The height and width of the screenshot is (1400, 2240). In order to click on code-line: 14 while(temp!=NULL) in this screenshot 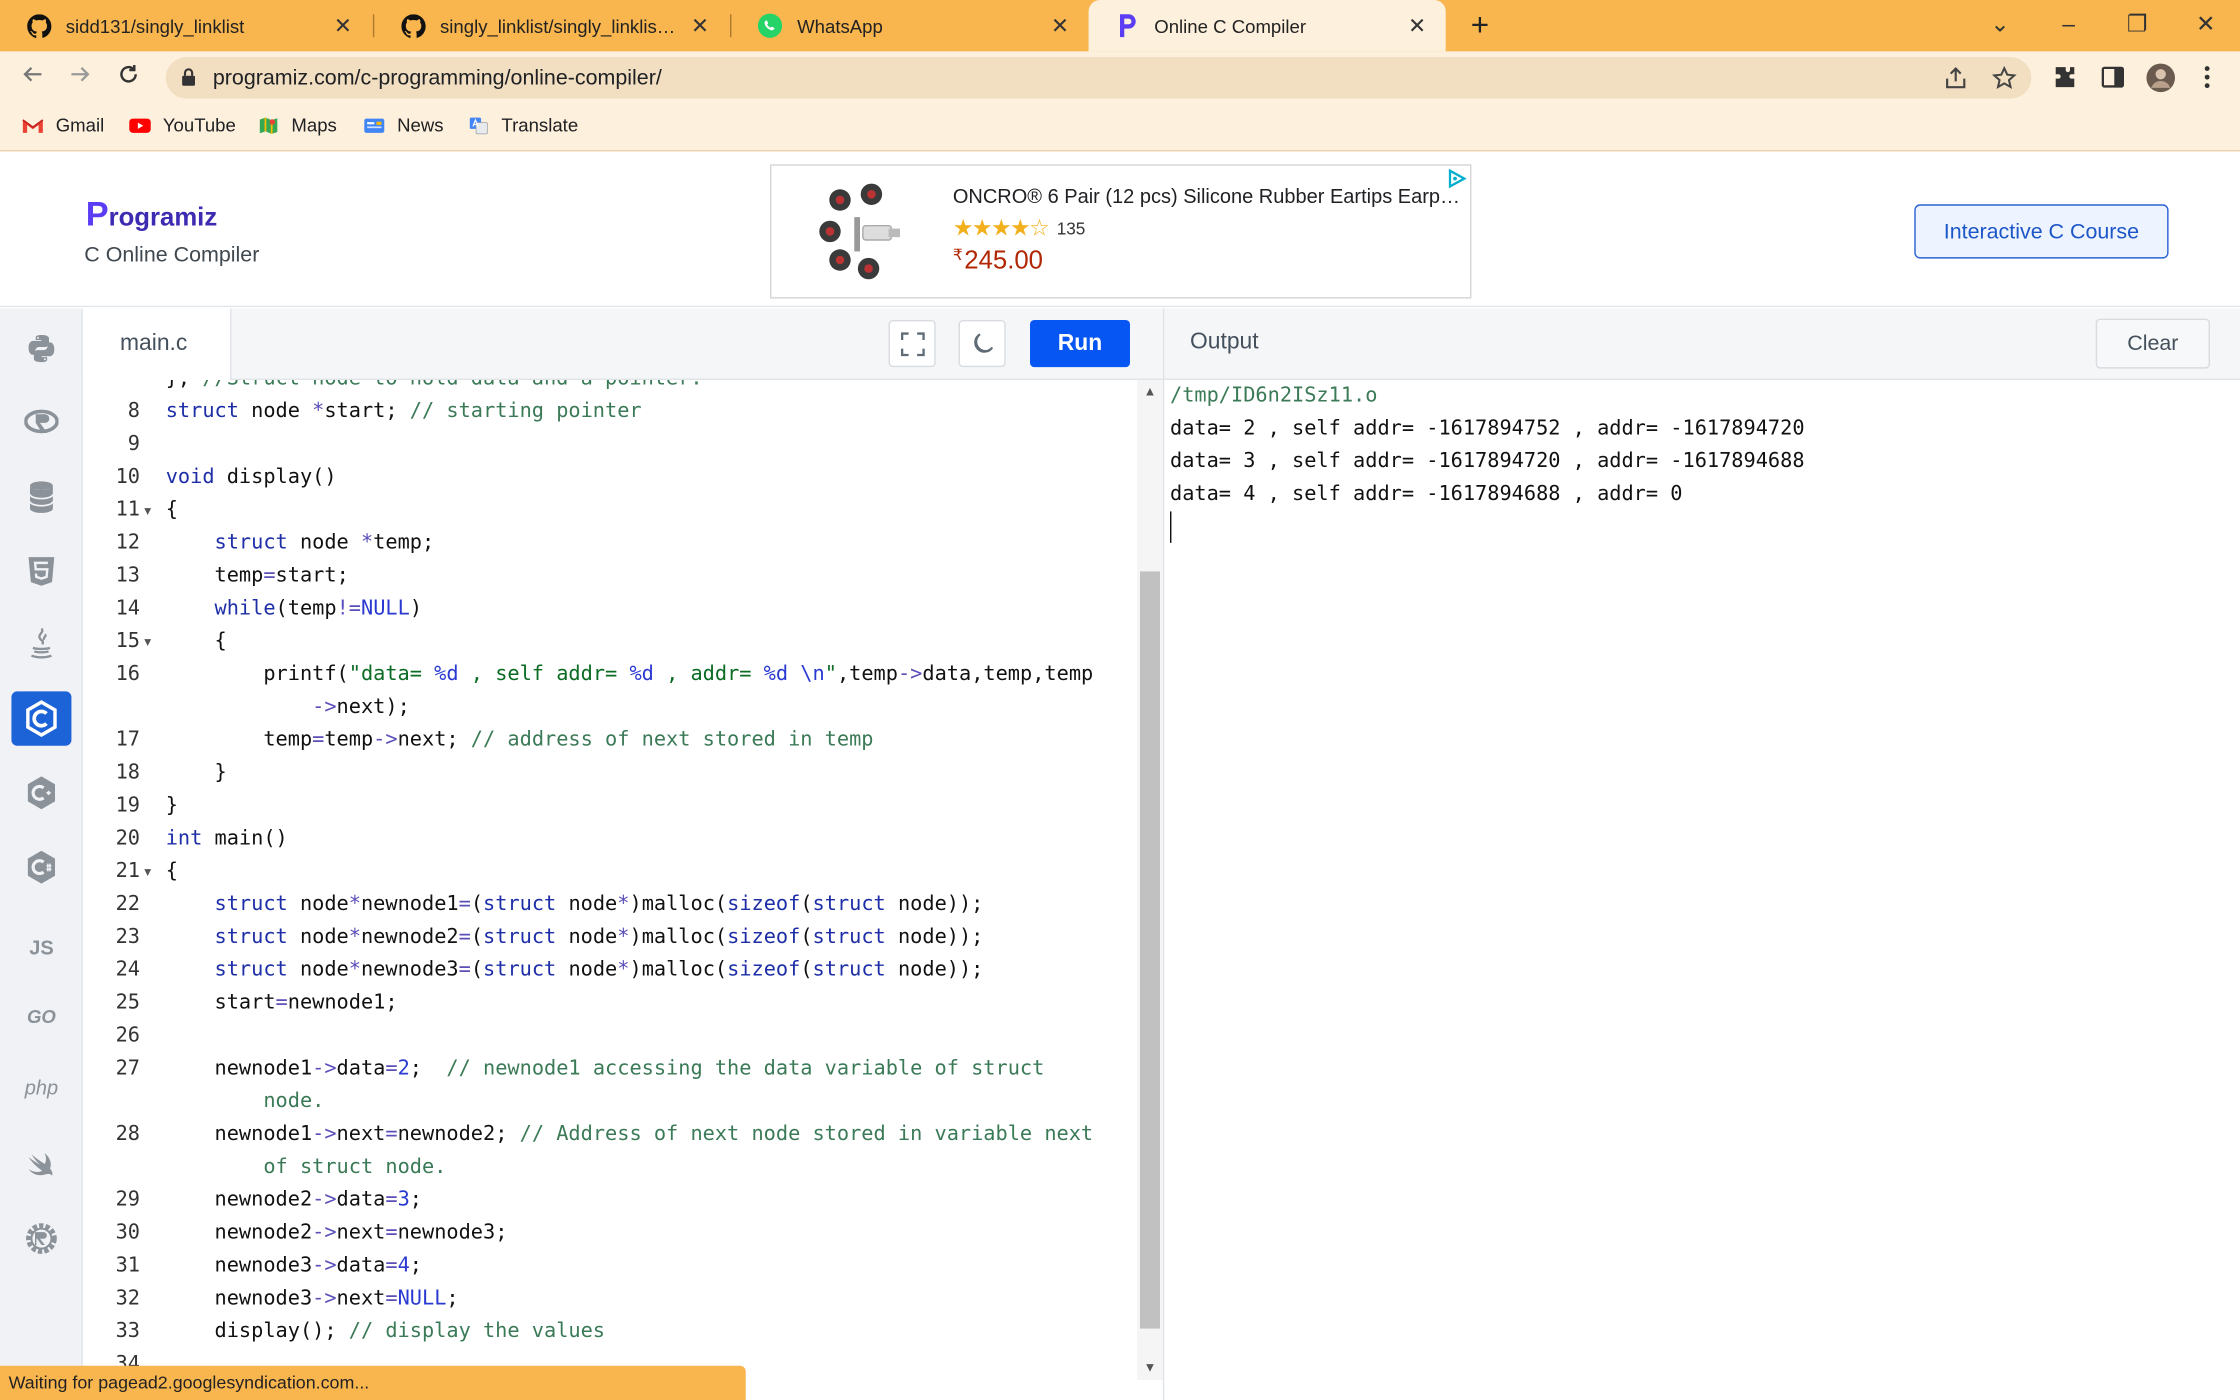, I will do `click(610, 609)`.